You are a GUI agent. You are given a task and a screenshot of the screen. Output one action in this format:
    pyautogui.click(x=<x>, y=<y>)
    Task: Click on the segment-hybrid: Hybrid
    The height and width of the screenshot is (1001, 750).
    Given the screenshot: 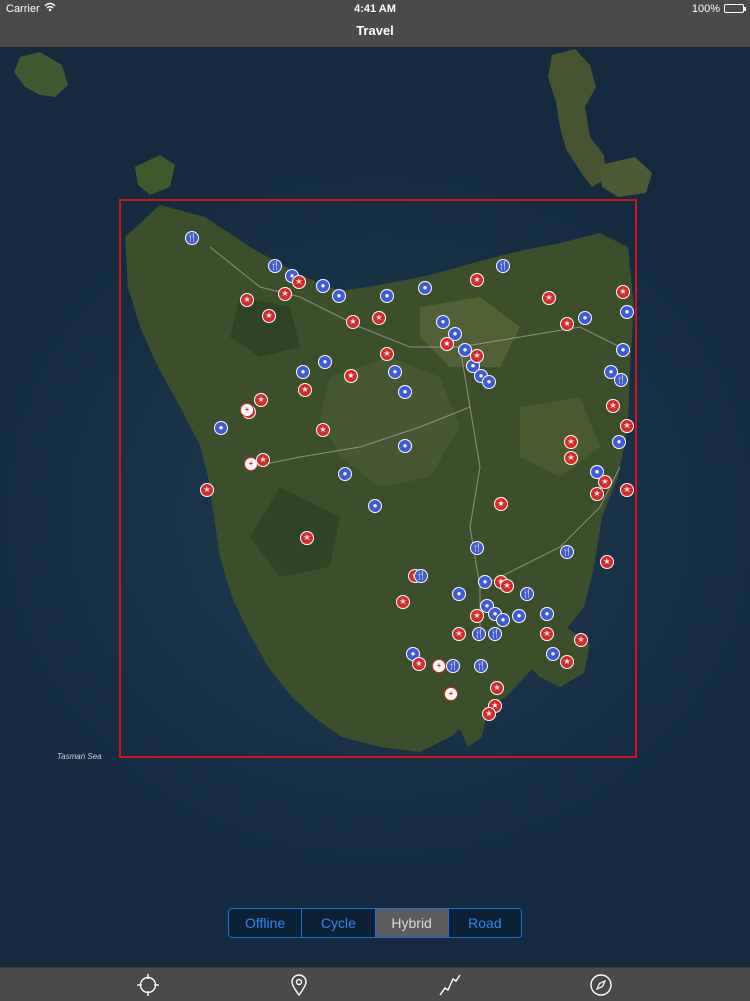 What is the action you would take?
    pyautogui.click(x=412, y=923)
    